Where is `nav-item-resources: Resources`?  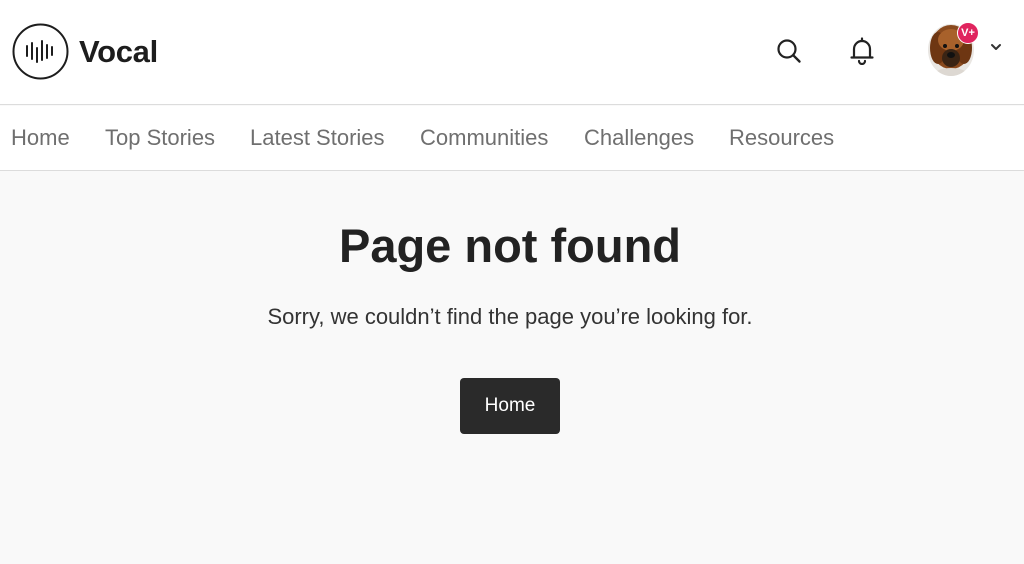
nav-item-resources: Resources is located at coordinates (781, 137).